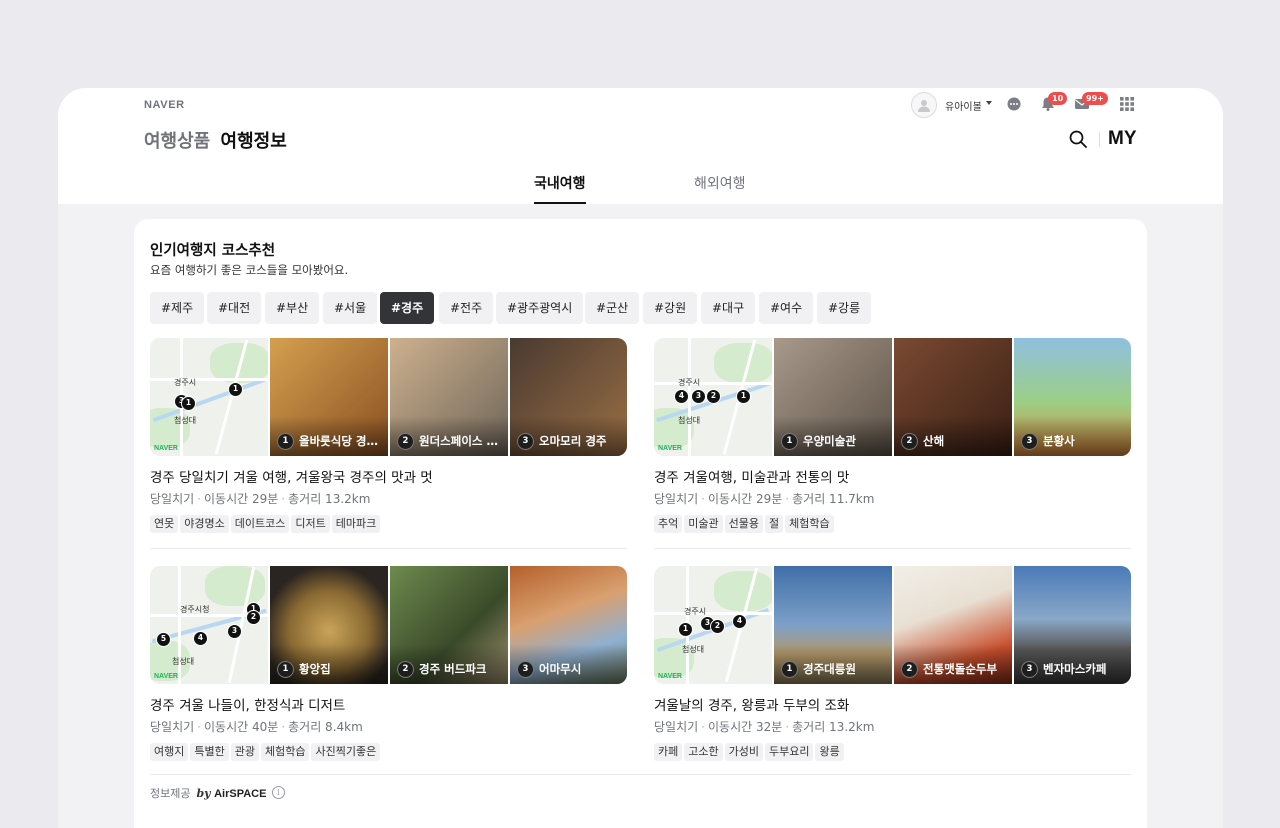 The image size is (1280, 828). What do you see at coordinates (668, 524) in the screenshot?
I see `course-tag: 추억` at bounding box center [668, 524].